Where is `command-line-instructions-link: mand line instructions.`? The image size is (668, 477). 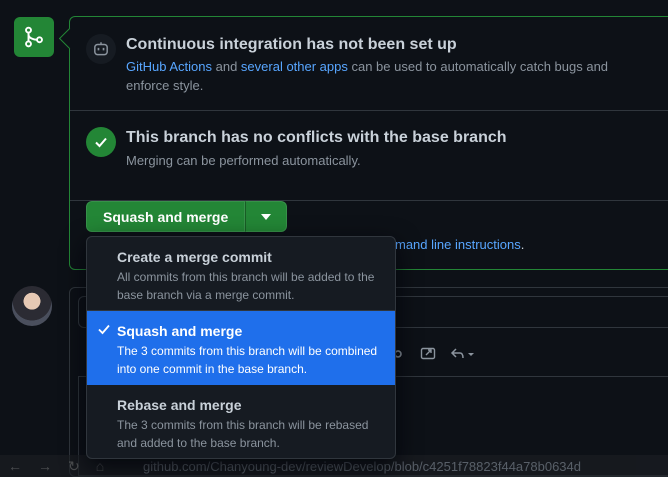
command-line-instructions-link: mand line instructions. is located at coordinates (459, 244).